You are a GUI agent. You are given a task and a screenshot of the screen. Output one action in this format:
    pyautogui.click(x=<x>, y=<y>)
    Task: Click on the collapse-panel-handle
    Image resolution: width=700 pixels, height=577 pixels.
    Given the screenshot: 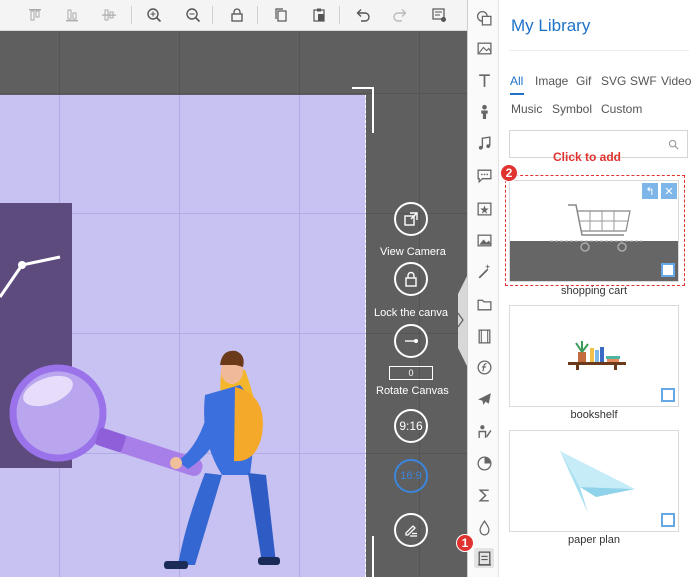 What is the action you would take?
    pyautogui.click(x=459, y=321)
    